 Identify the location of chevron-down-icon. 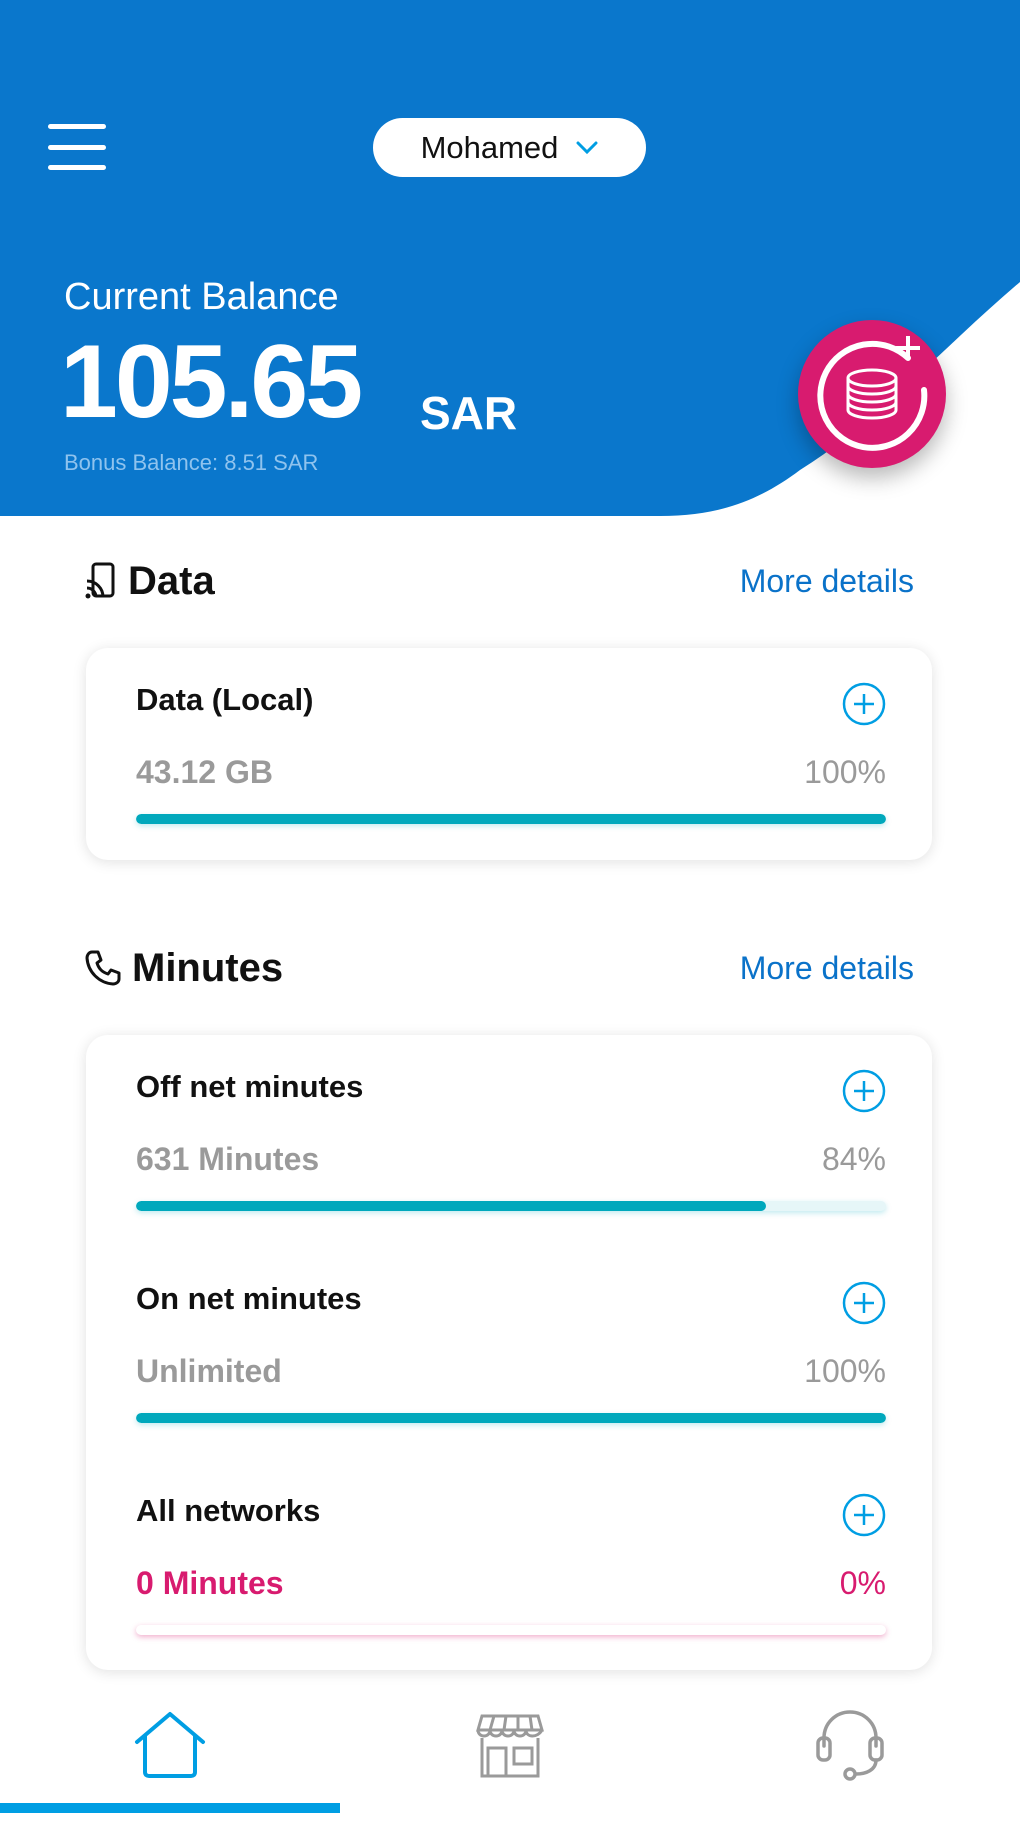
(587, 147).